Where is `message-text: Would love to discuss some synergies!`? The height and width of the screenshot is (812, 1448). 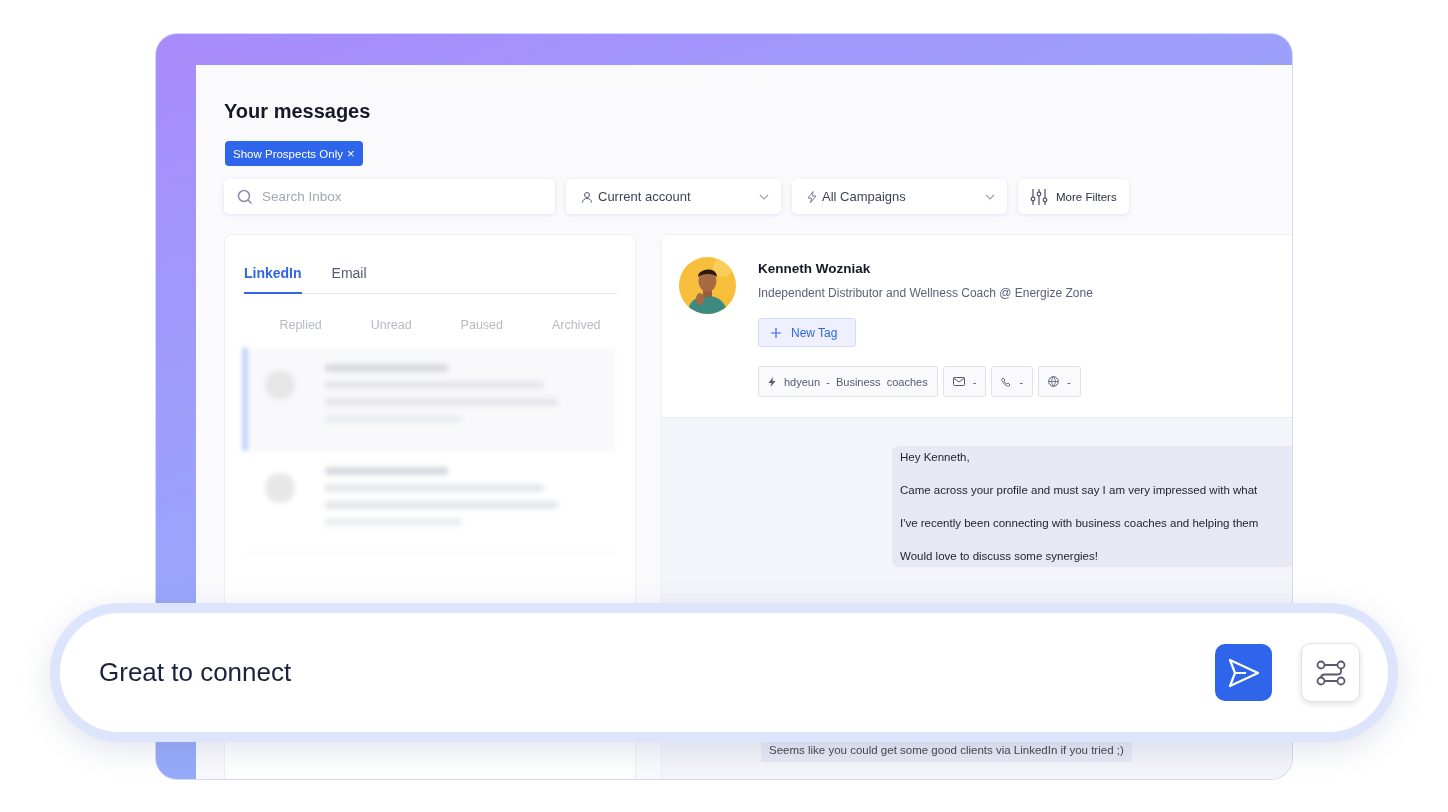 message-text: Would love to discuss some synergies! is located at coordinates (999, 556).